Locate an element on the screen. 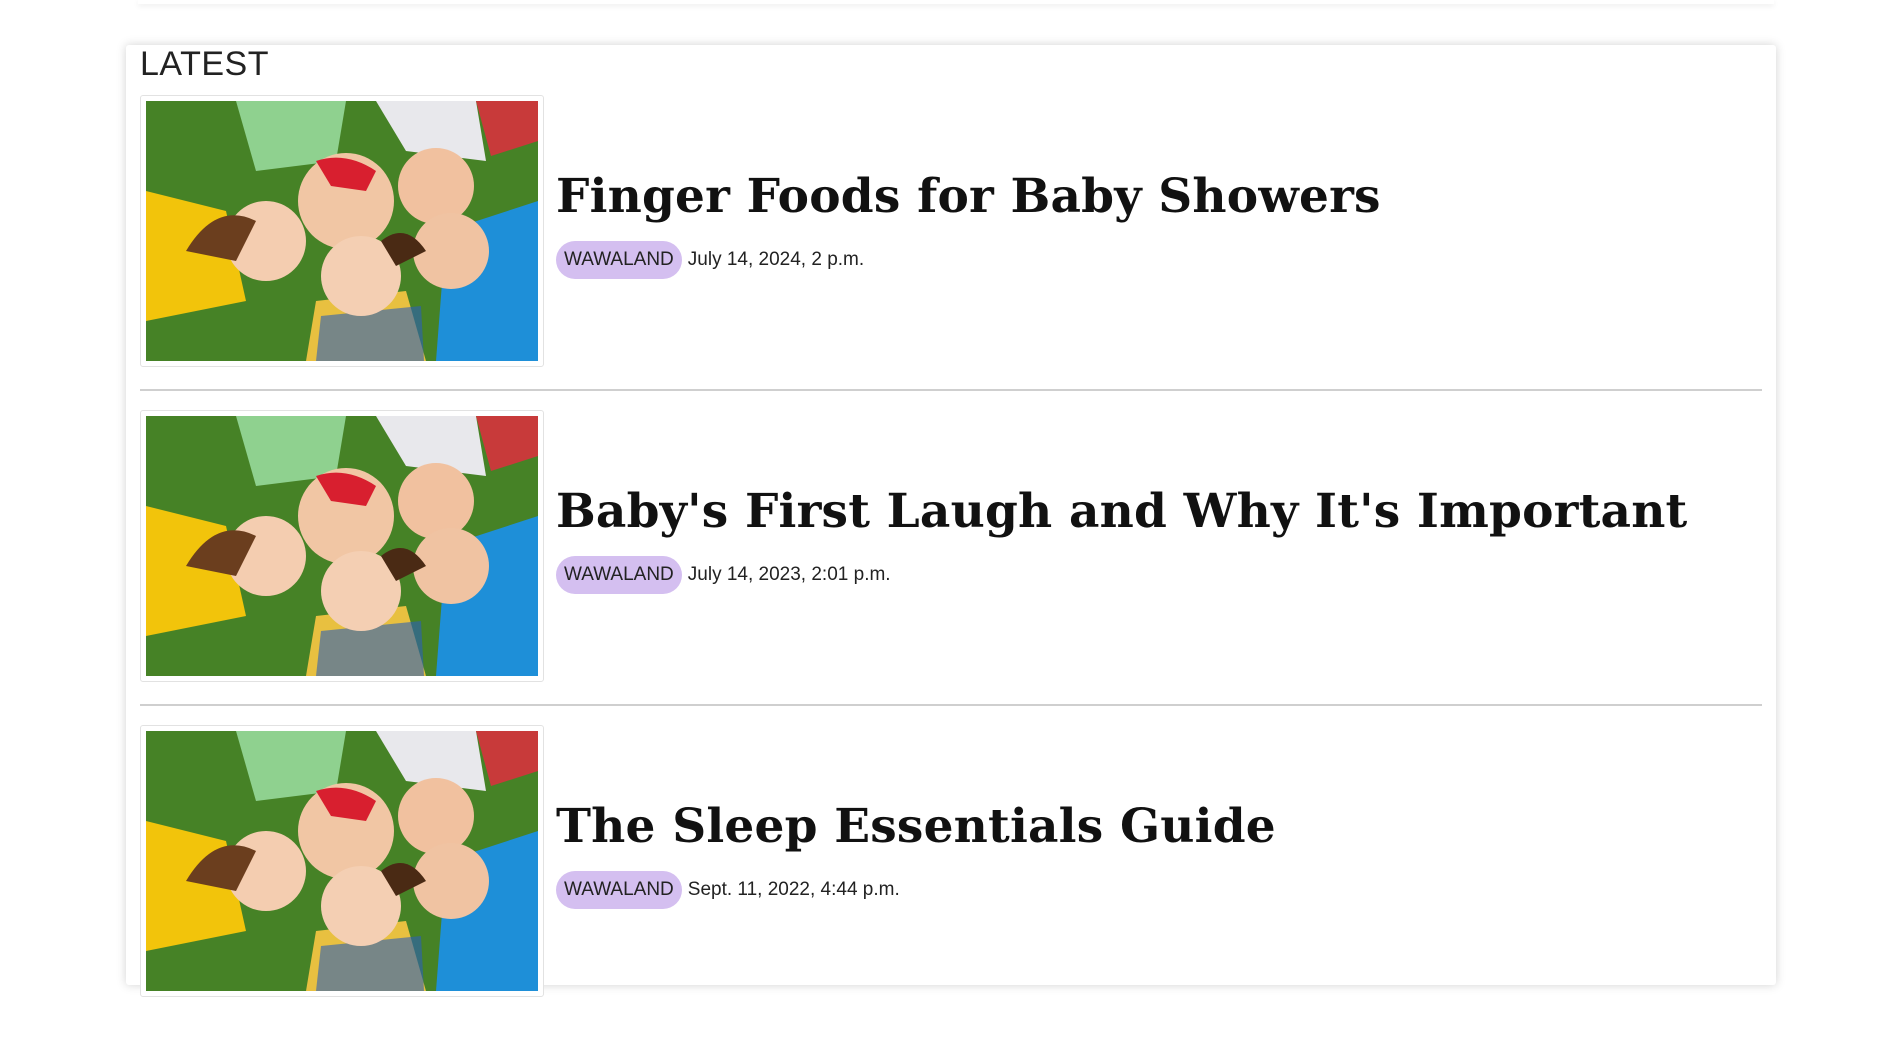  top-strip is located at coordinates (956, 2).